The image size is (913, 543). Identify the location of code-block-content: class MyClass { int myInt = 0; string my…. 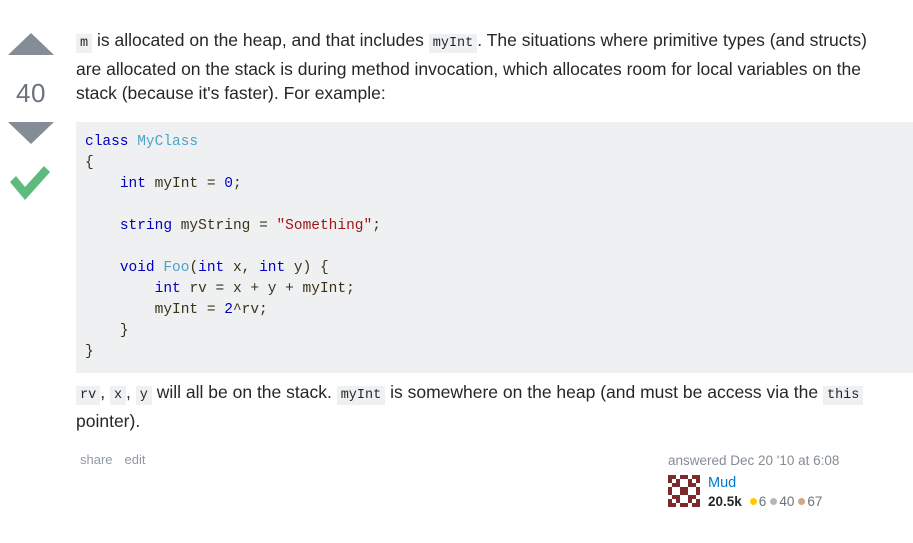
(233, 247).